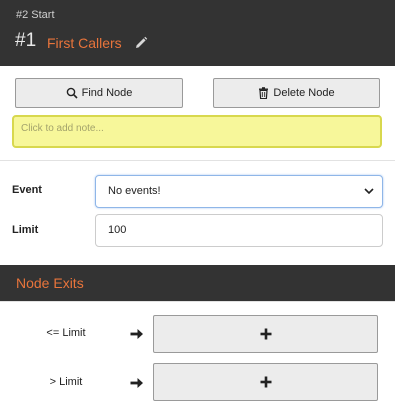 This screenshot has width=395, height=410. What do you see at coordinates (72, 93) in the screenshot?
I see `search-icon` at bounding box center [72, 93].